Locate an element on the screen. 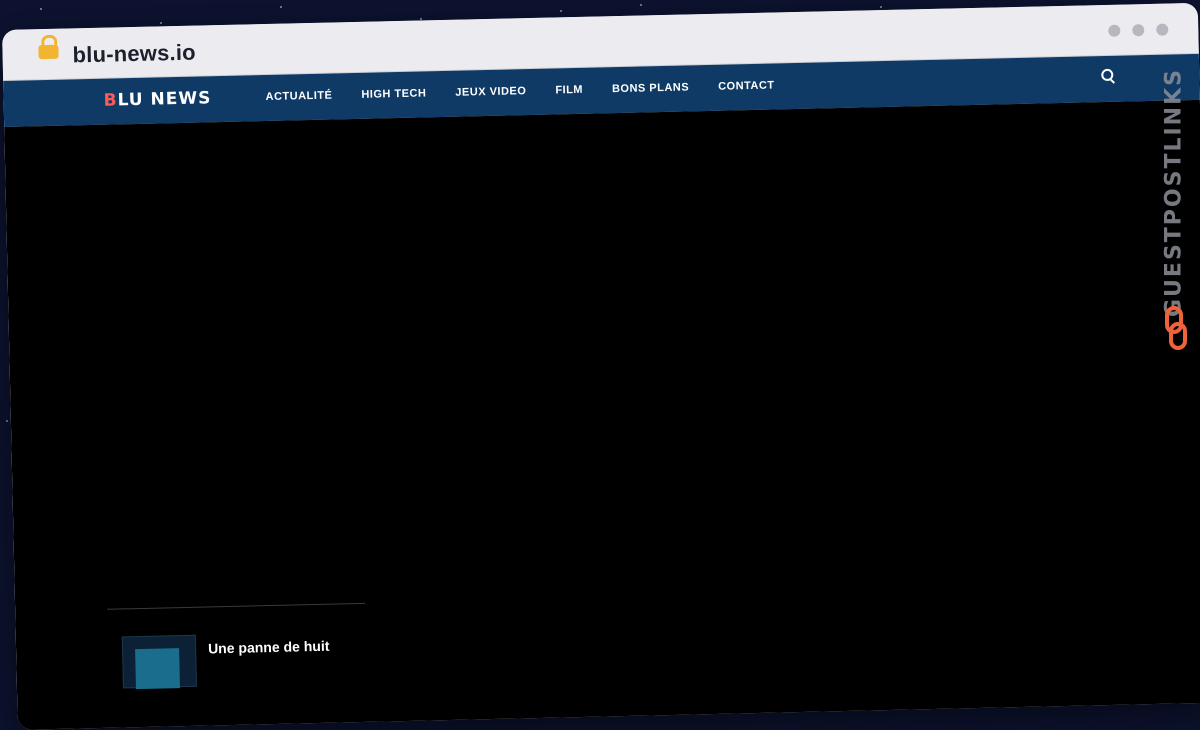 The height and width of the screenshot is (730, 1200). article-thumbnail is located at coordinates (159, 662).